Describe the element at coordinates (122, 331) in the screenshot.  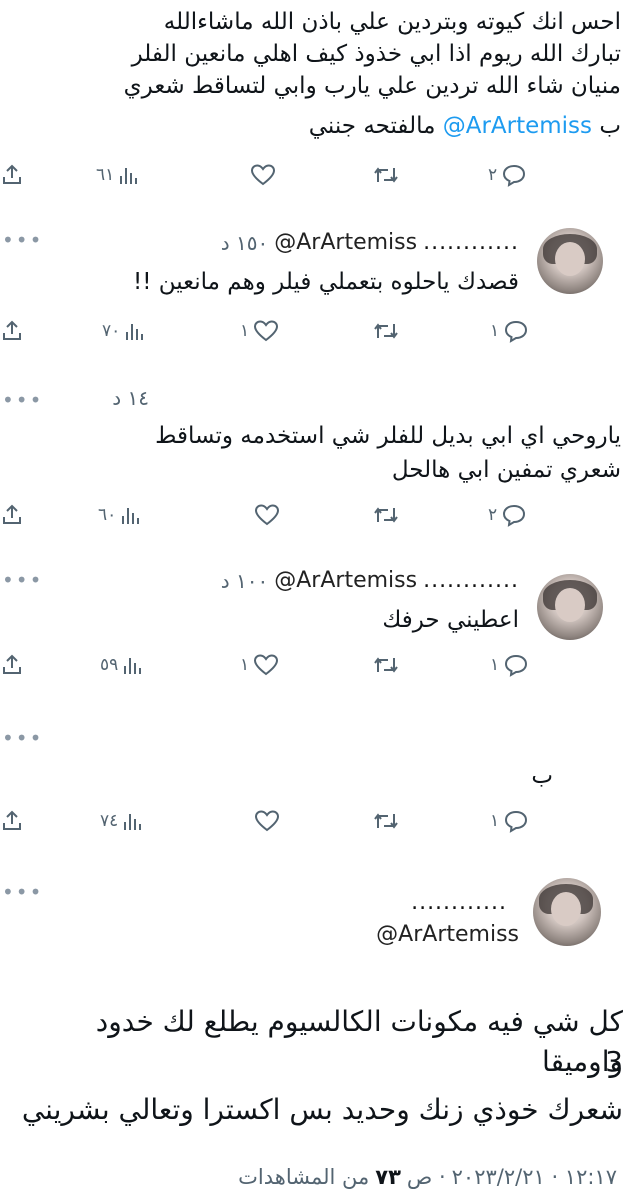
I see `views-stat: ٧٠` at that location.